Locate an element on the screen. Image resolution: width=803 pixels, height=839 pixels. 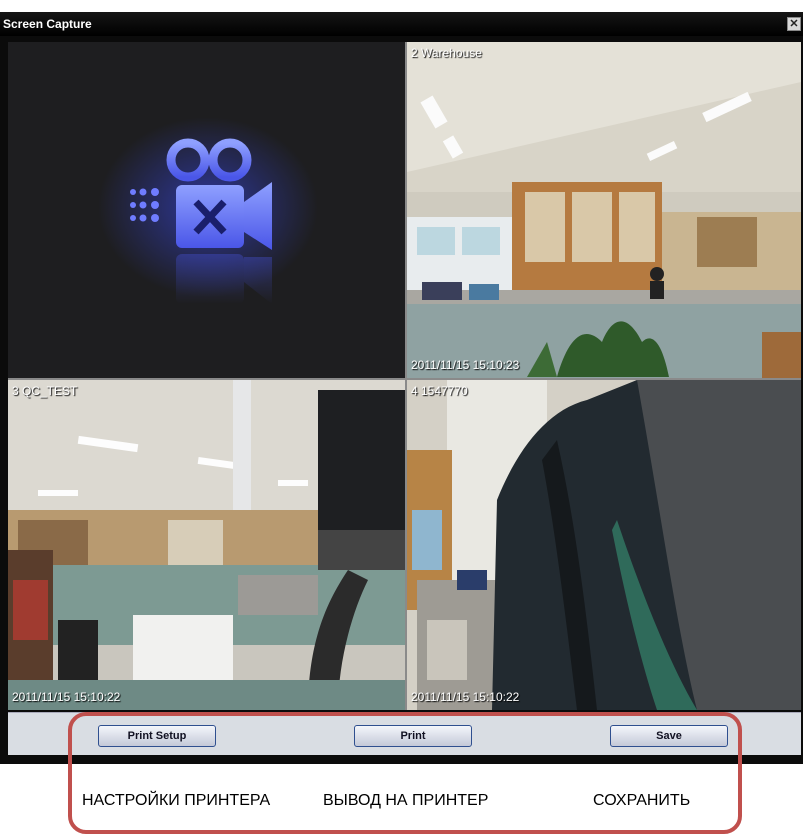
caption-print-setup: НАСТРОЙКИ ПРИНТЕРА is located at coordinates (176, 800).